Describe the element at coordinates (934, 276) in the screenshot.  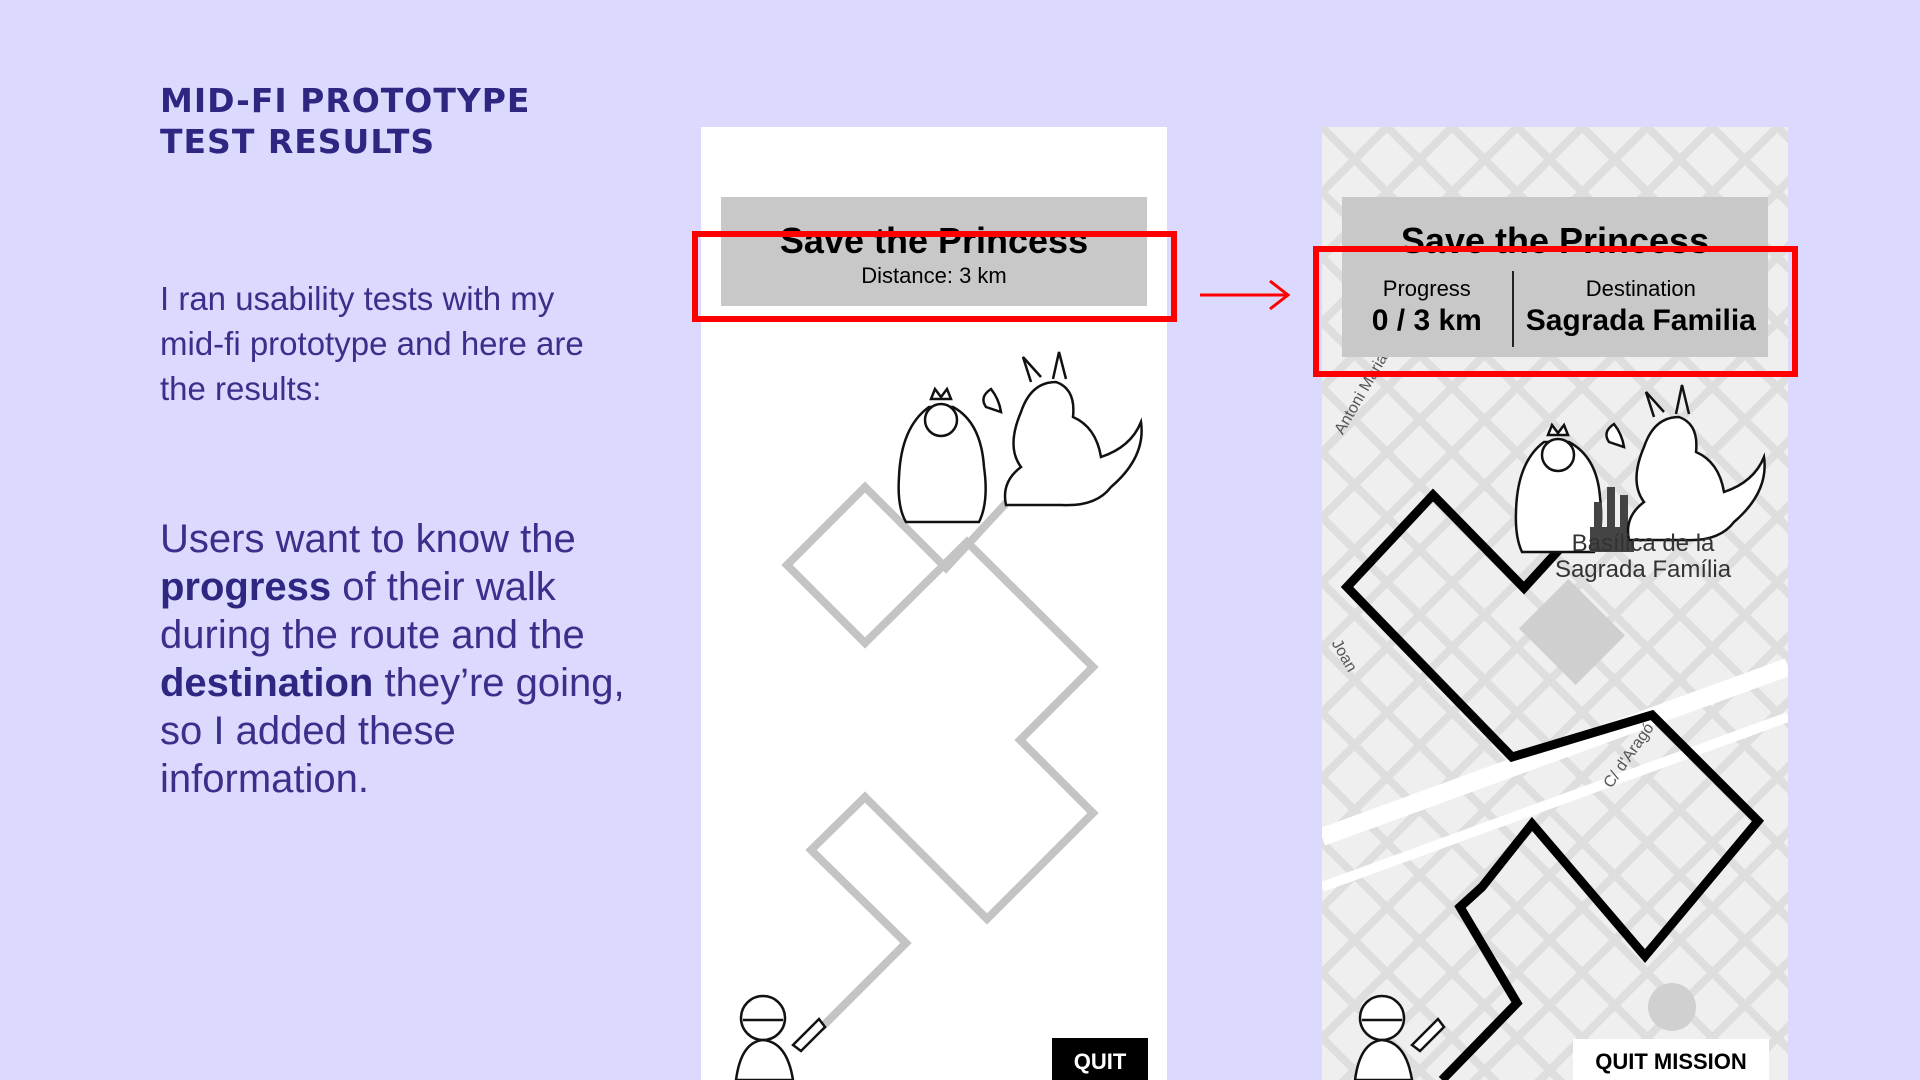
I see `before-highlight-box` at that location.